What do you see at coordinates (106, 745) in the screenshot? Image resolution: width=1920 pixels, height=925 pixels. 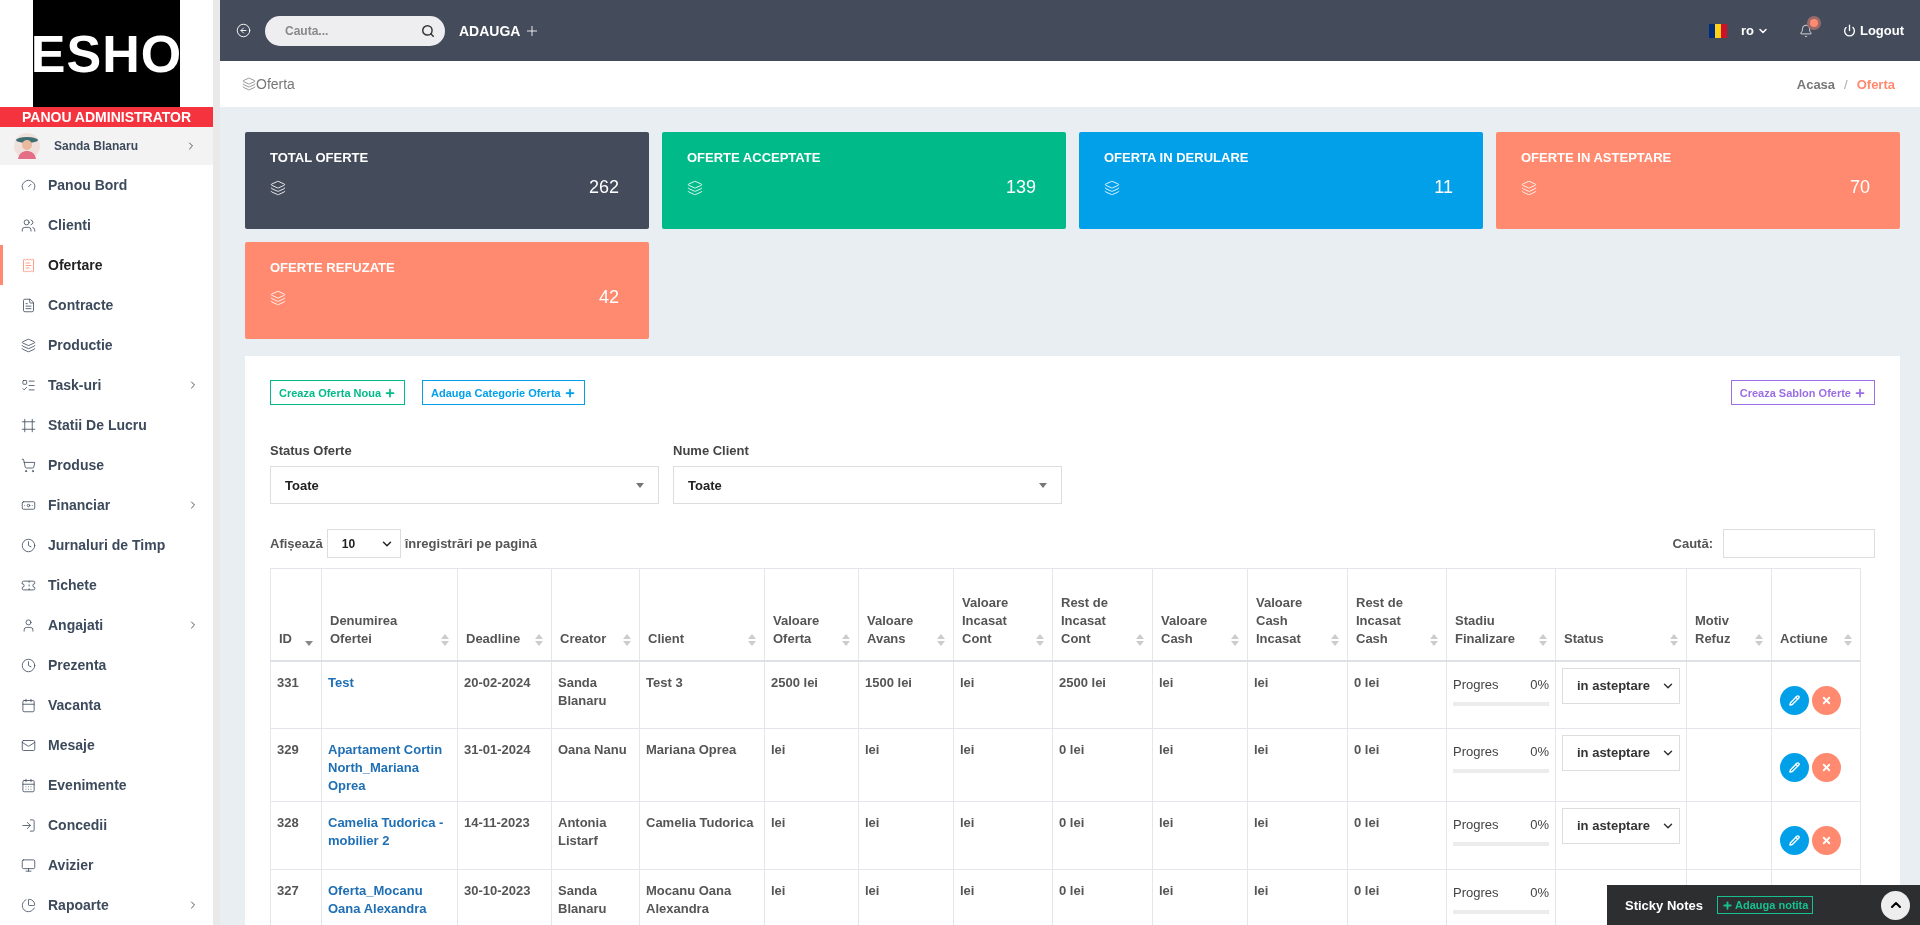 I see `sidebar-item: Mesaje` at bounding box center [106, 745].